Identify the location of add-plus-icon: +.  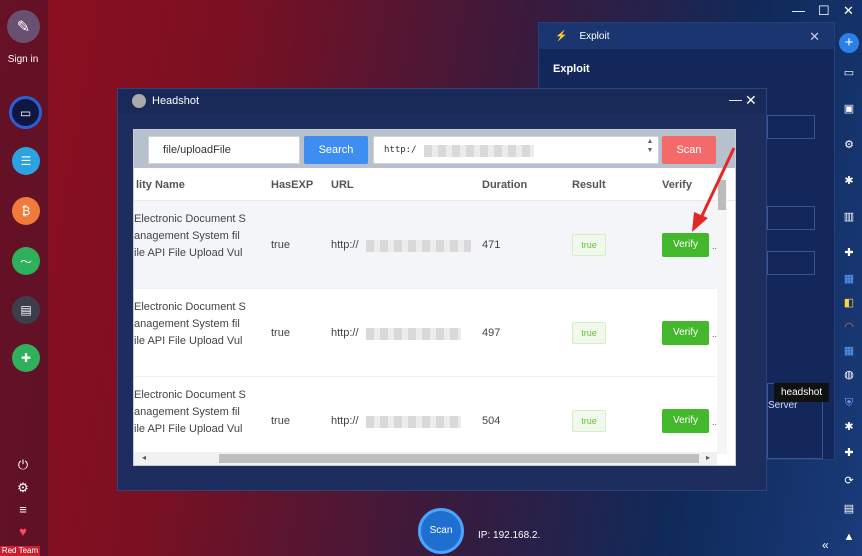
(849, 43).